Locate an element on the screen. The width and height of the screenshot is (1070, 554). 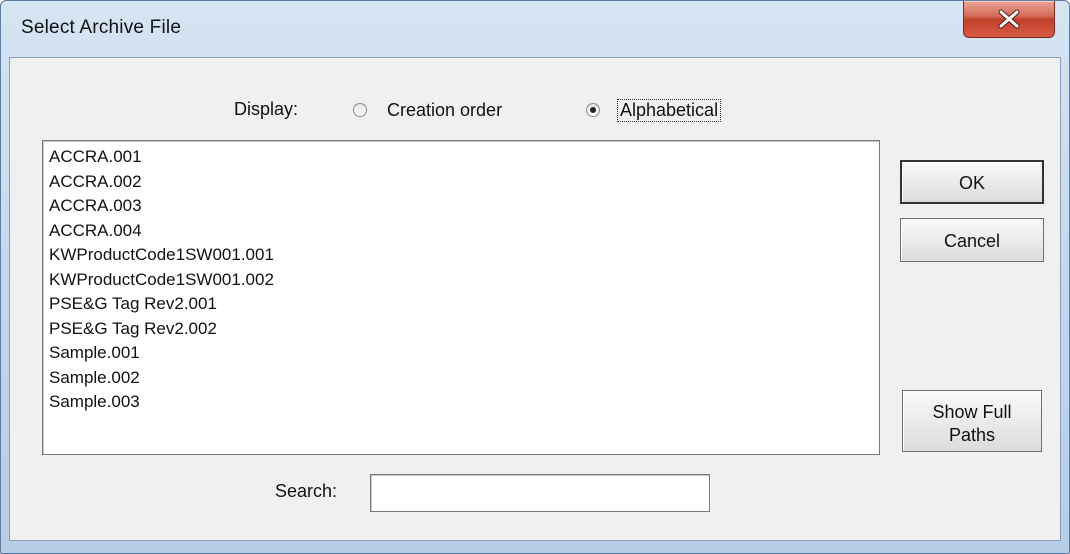
list-item: Sample.002 is located at coordinates (464, 378).